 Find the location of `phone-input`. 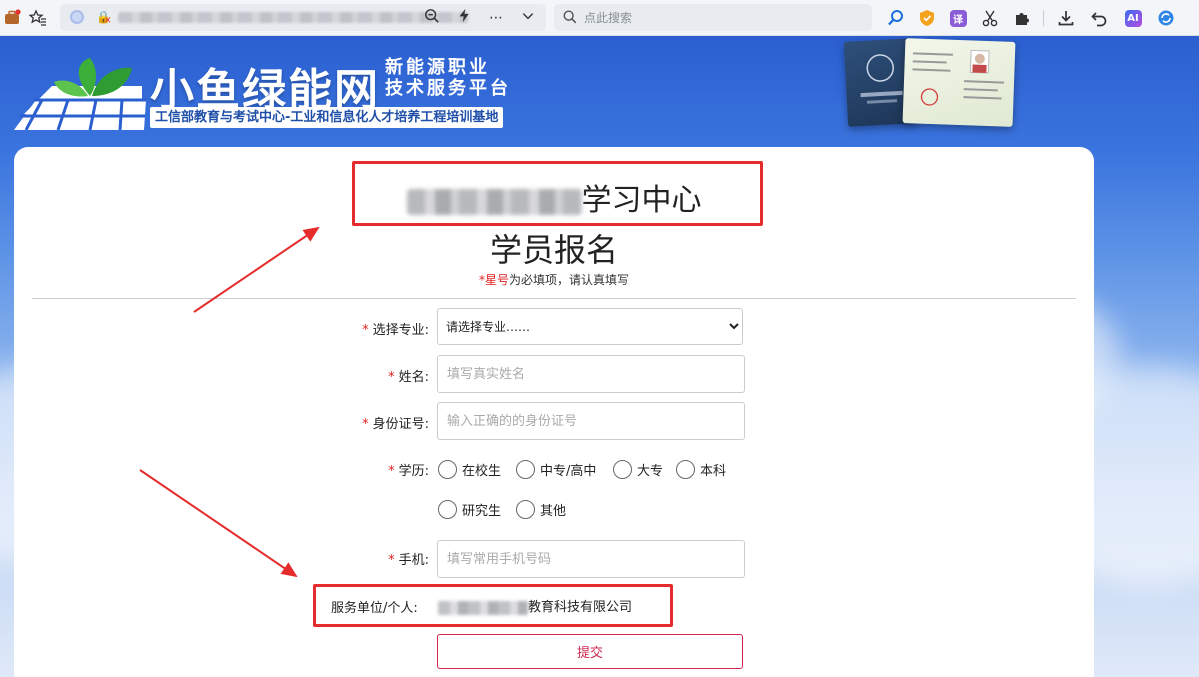

phone-input is located at coordinates (591, 559).